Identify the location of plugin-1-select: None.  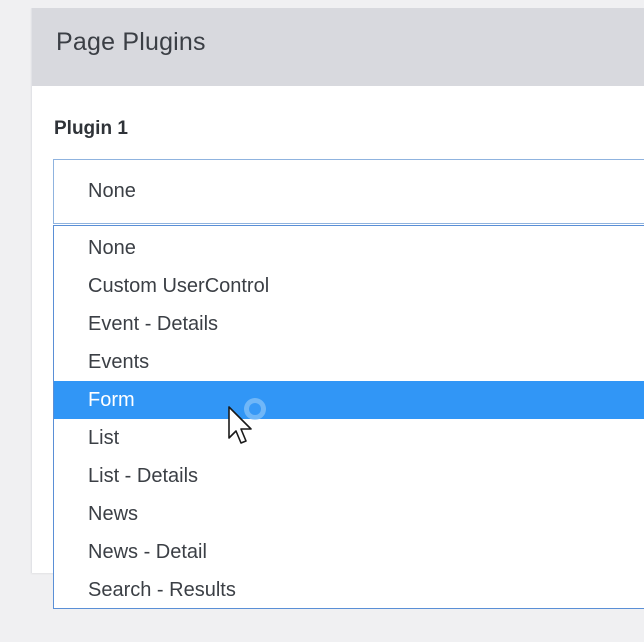
(348, 191).